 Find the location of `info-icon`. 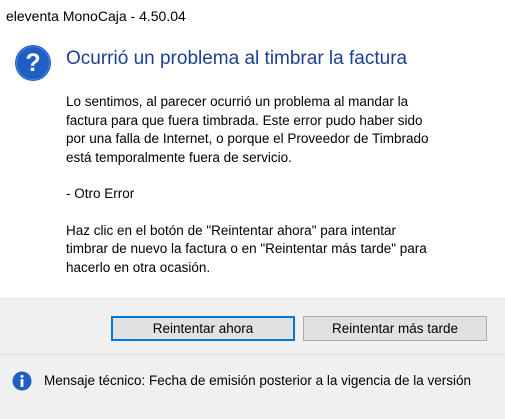

info-icon is located at coordinates (22, 381).